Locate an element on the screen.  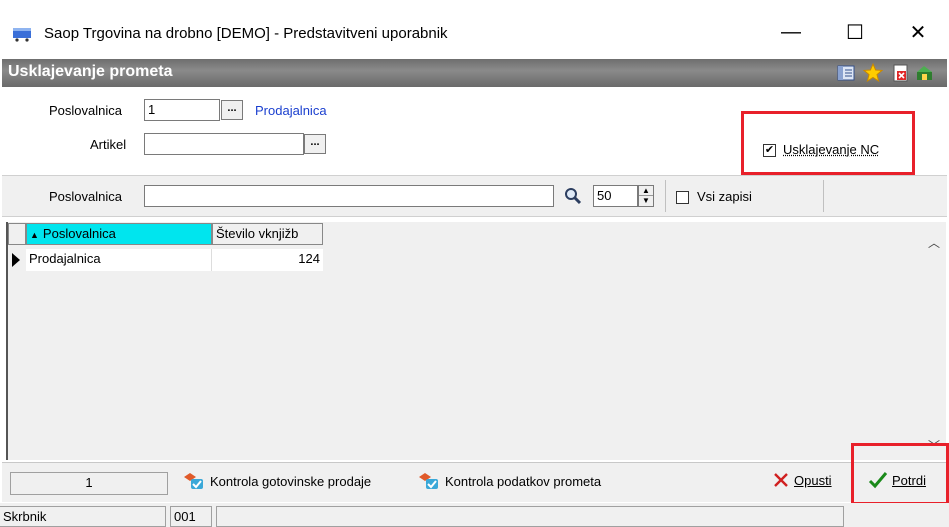
maximize-button: ☐ is located at coordinates (855, 32).